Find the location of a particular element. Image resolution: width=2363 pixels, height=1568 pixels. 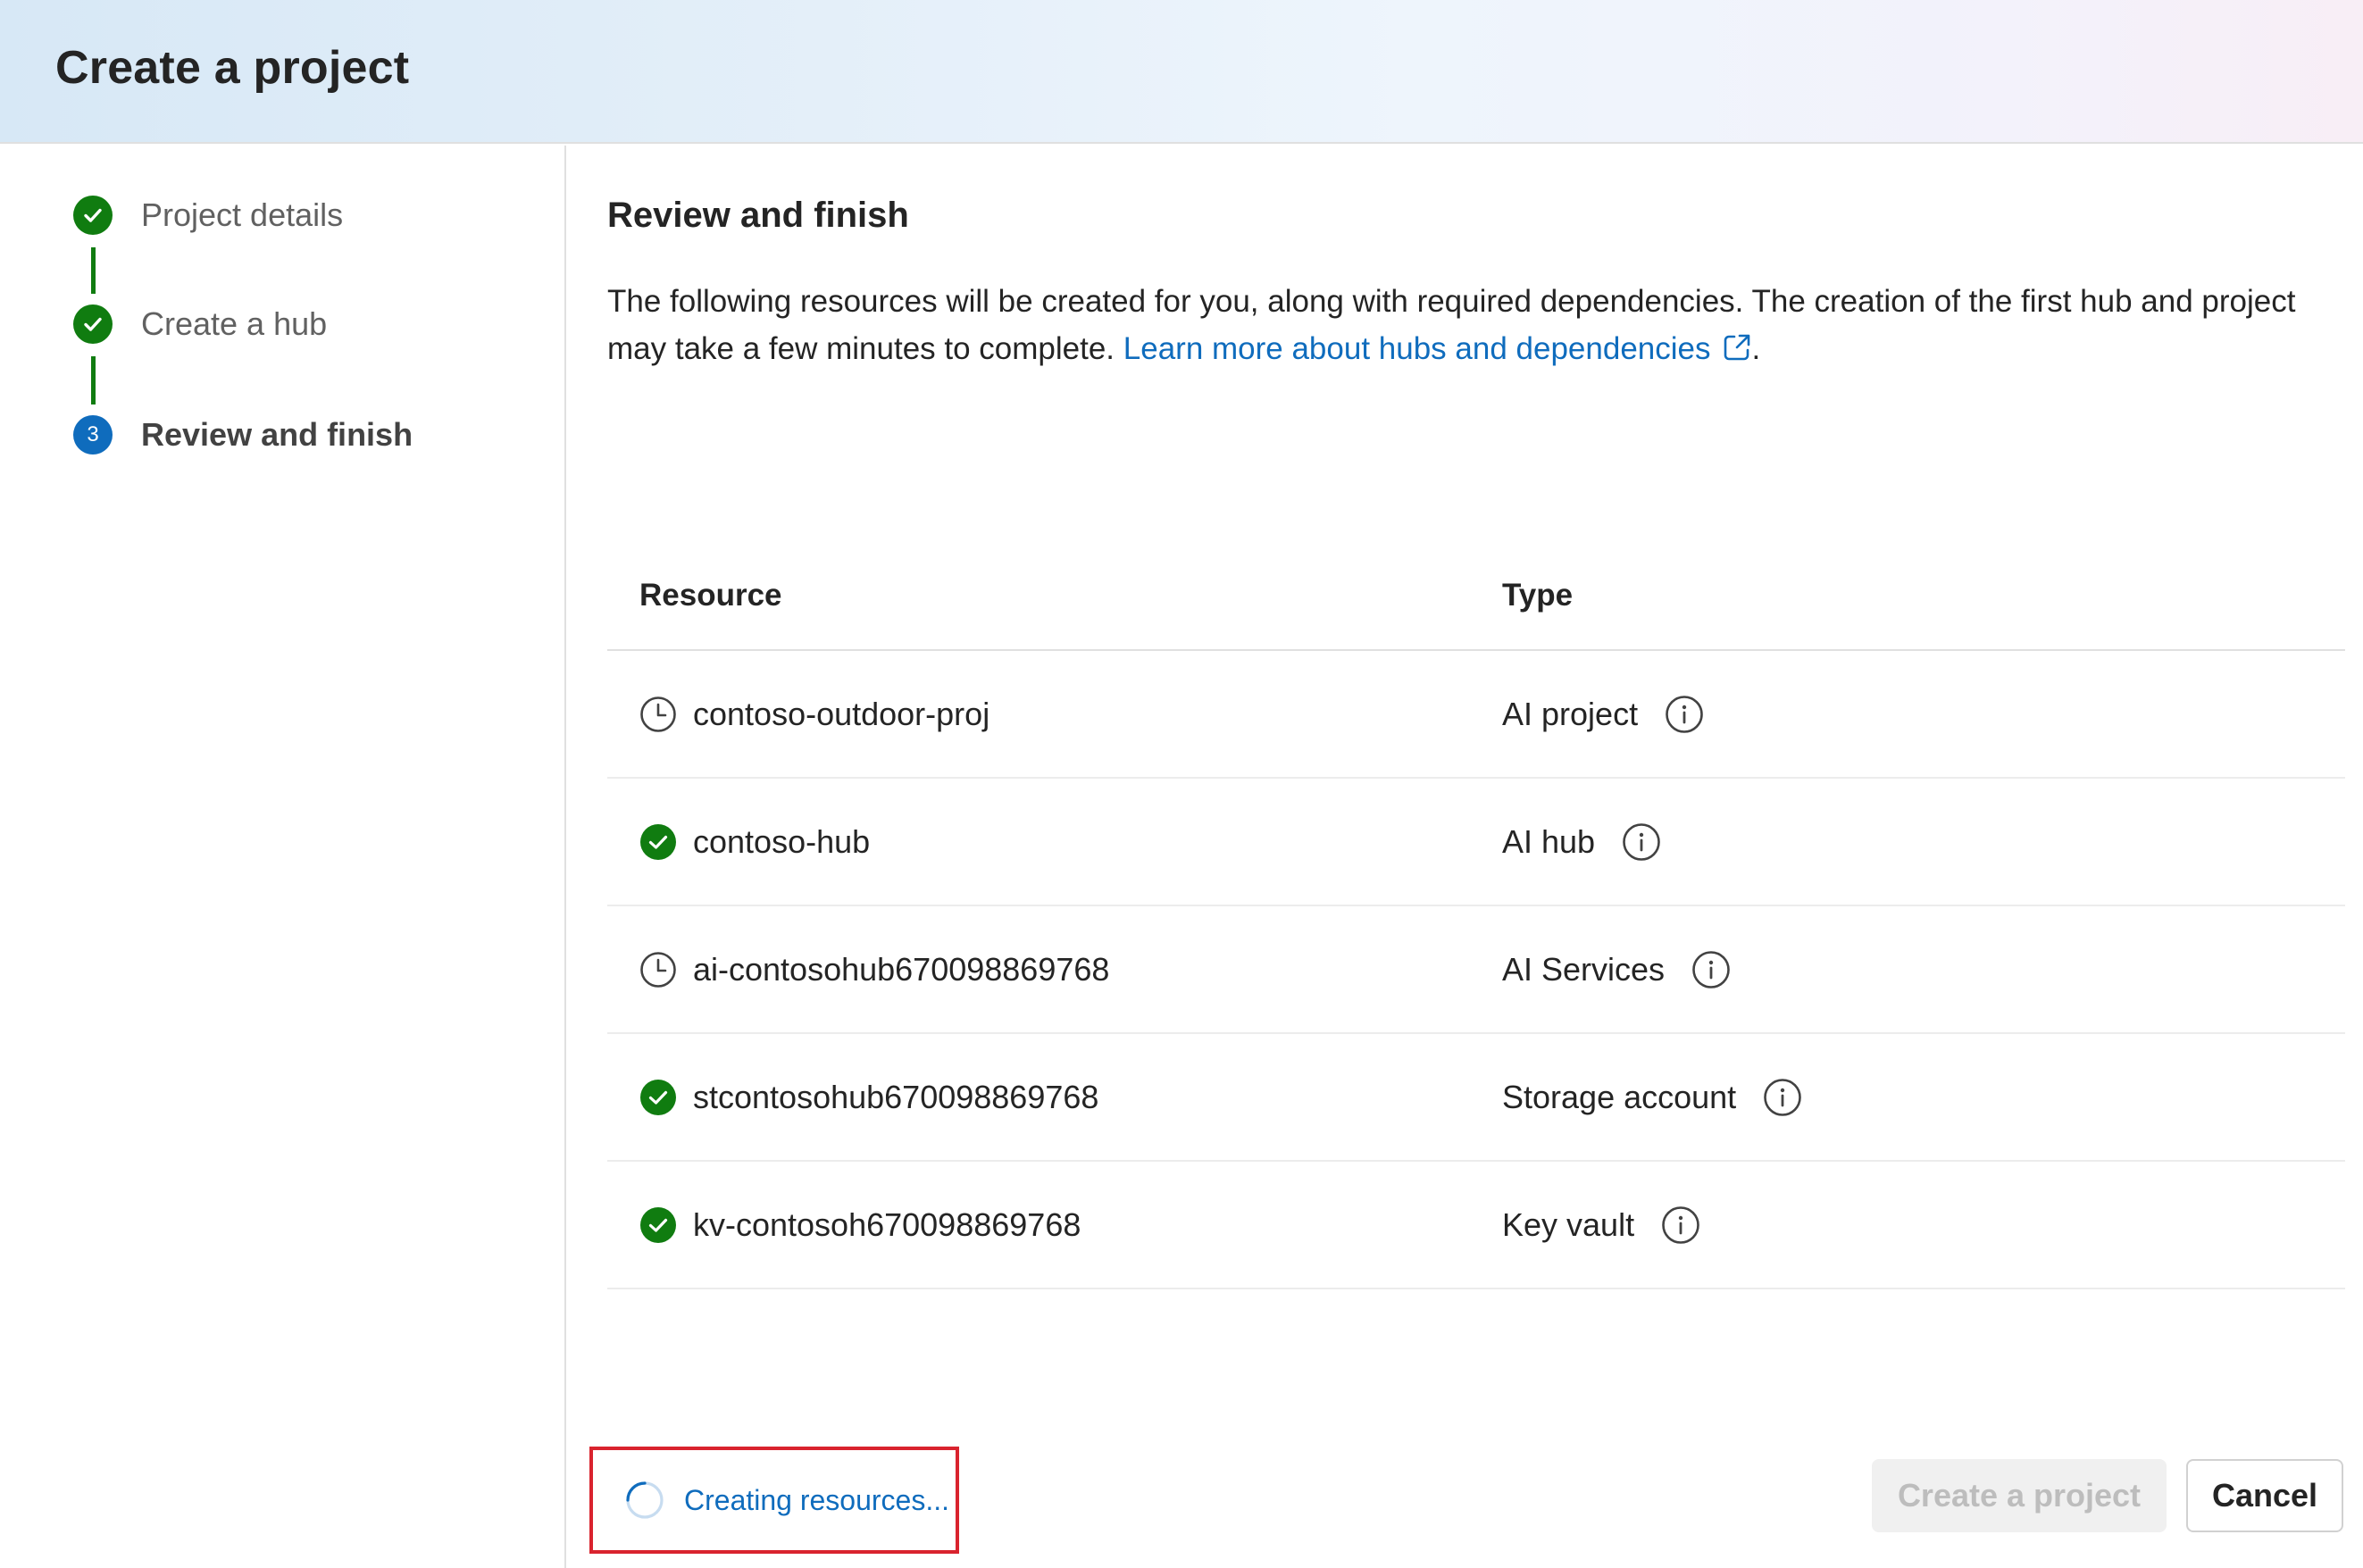

resource-cell: contoso-hub is located at coordinates (755, 842).